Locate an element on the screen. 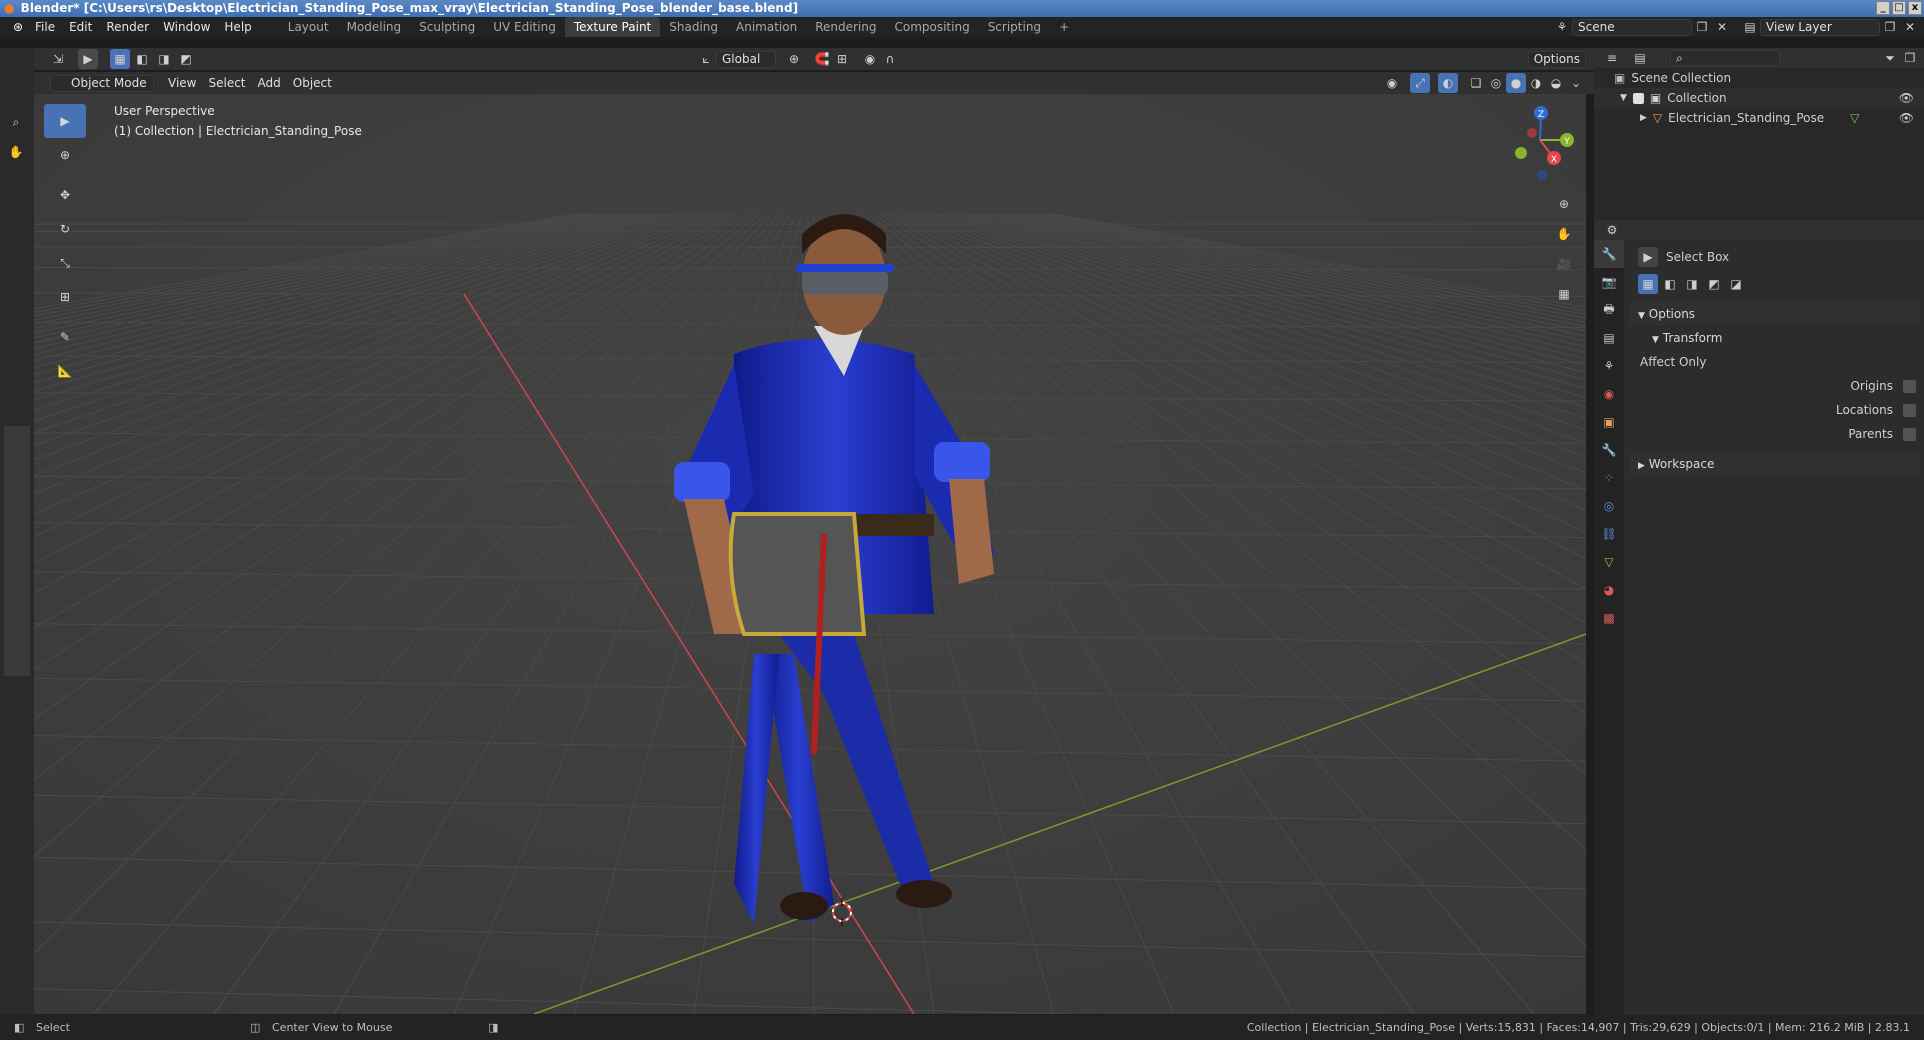 Image resolution: width=1924 pixels, height=1040 pixels. snap-icon: 🧲 is located at coordinates (822, 59).